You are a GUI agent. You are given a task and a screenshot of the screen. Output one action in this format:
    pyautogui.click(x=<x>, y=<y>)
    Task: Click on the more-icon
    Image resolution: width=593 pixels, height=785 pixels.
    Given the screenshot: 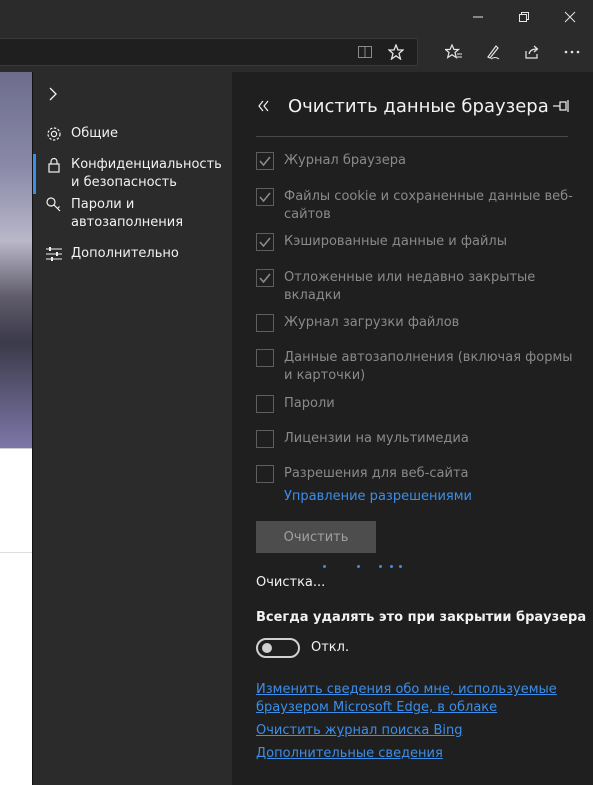 What is the action you would take?
    pyautogui.click(x=572, y=52)
    